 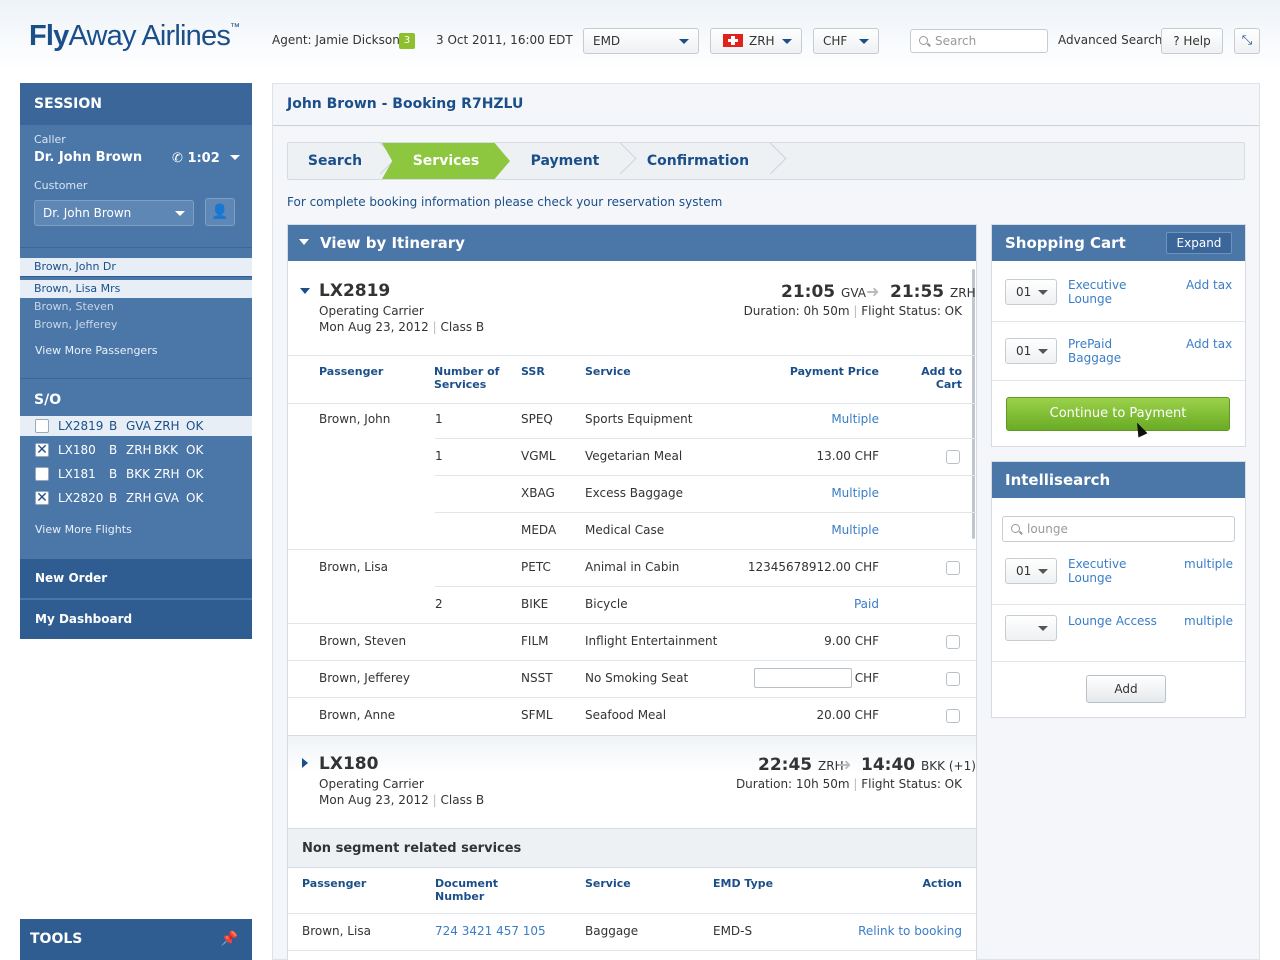 I want to click on expand-button: Expand, so click(x=1199, y=243).